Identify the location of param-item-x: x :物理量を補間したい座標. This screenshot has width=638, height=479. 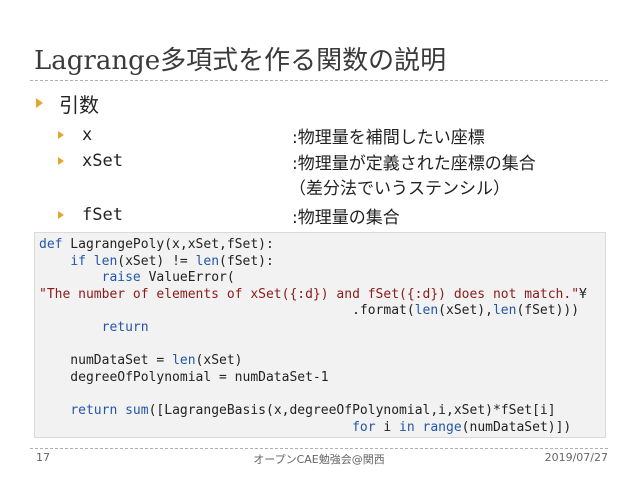
(271, 135).